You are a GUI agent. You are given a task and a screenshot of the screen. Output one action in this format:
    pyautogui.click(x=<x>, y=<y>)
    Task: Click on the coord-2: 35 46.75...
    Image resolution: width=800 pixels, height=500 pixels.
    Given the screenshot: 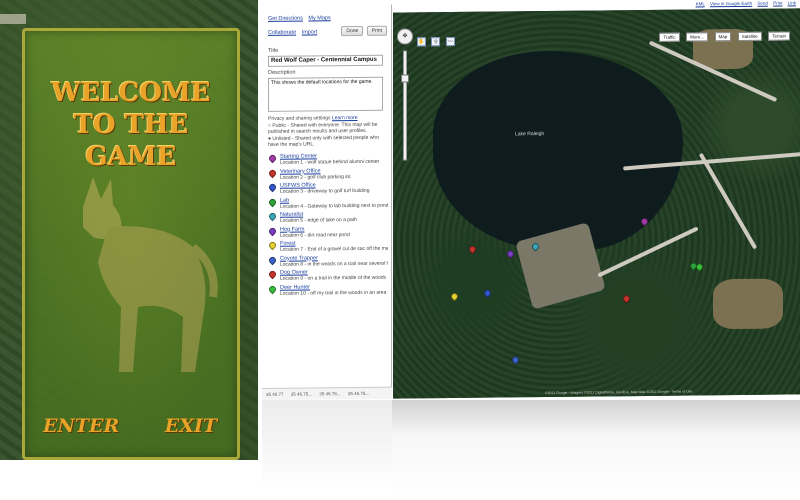 What is the action you would take?
    pyautogui.click(x=301, y=394)
    